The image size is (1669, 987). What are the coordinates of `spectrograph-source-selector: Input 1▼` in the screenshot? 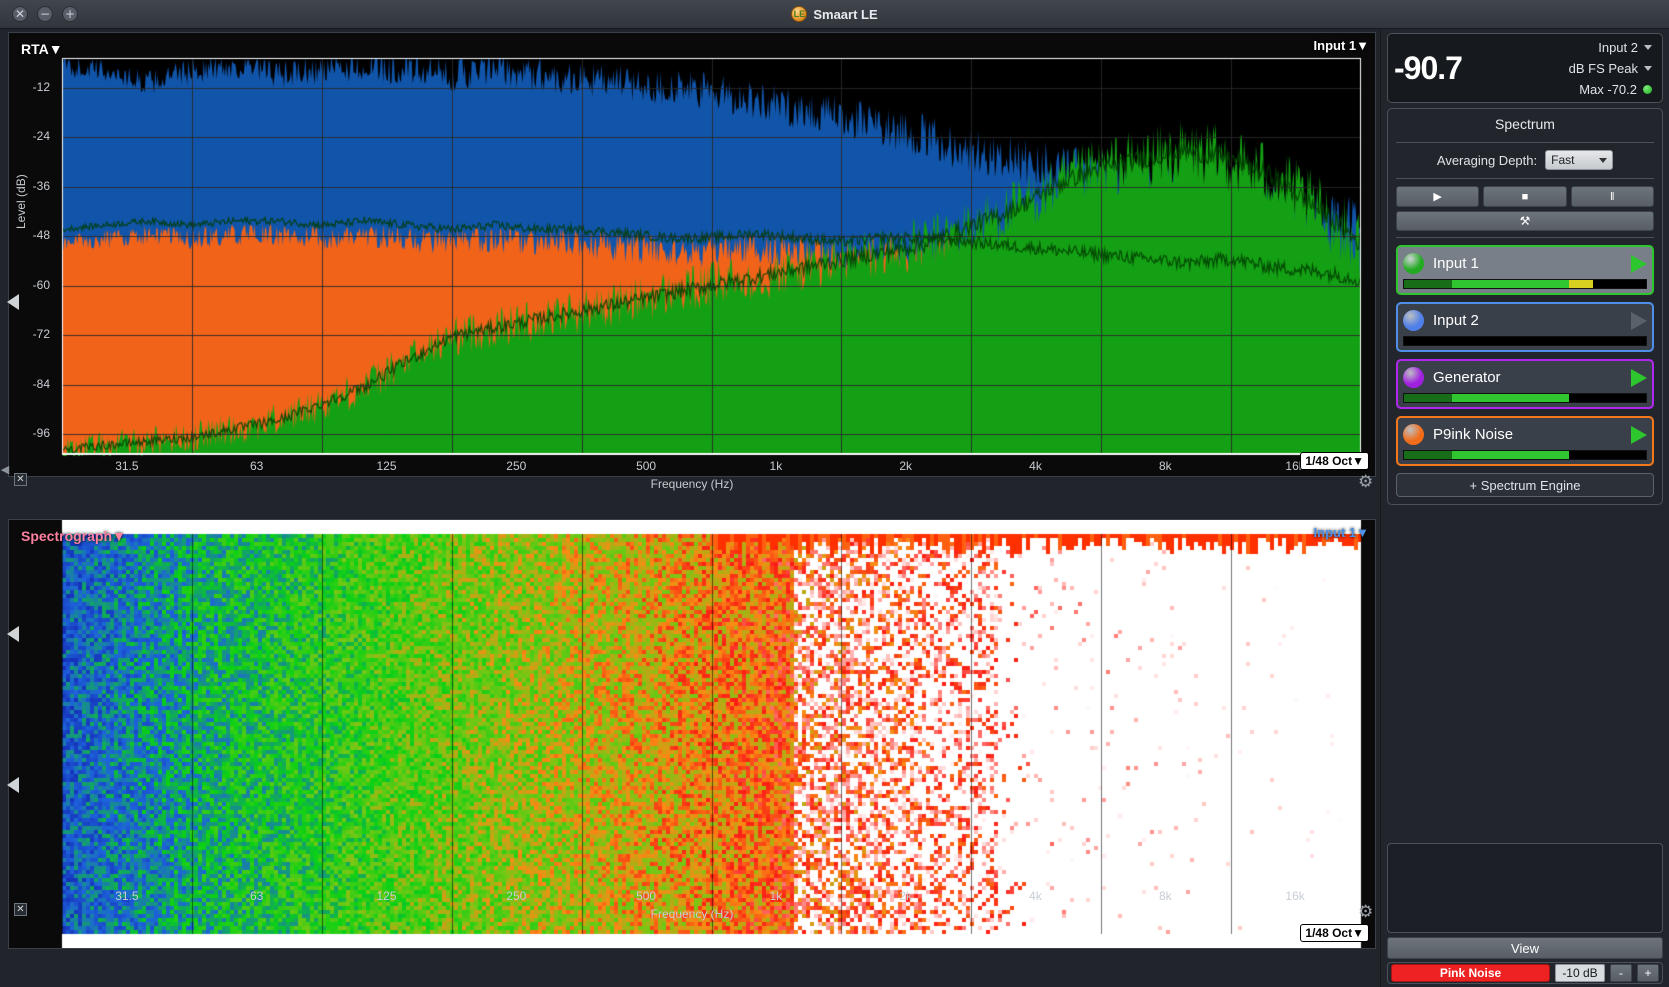 It's located at (1341, 532).